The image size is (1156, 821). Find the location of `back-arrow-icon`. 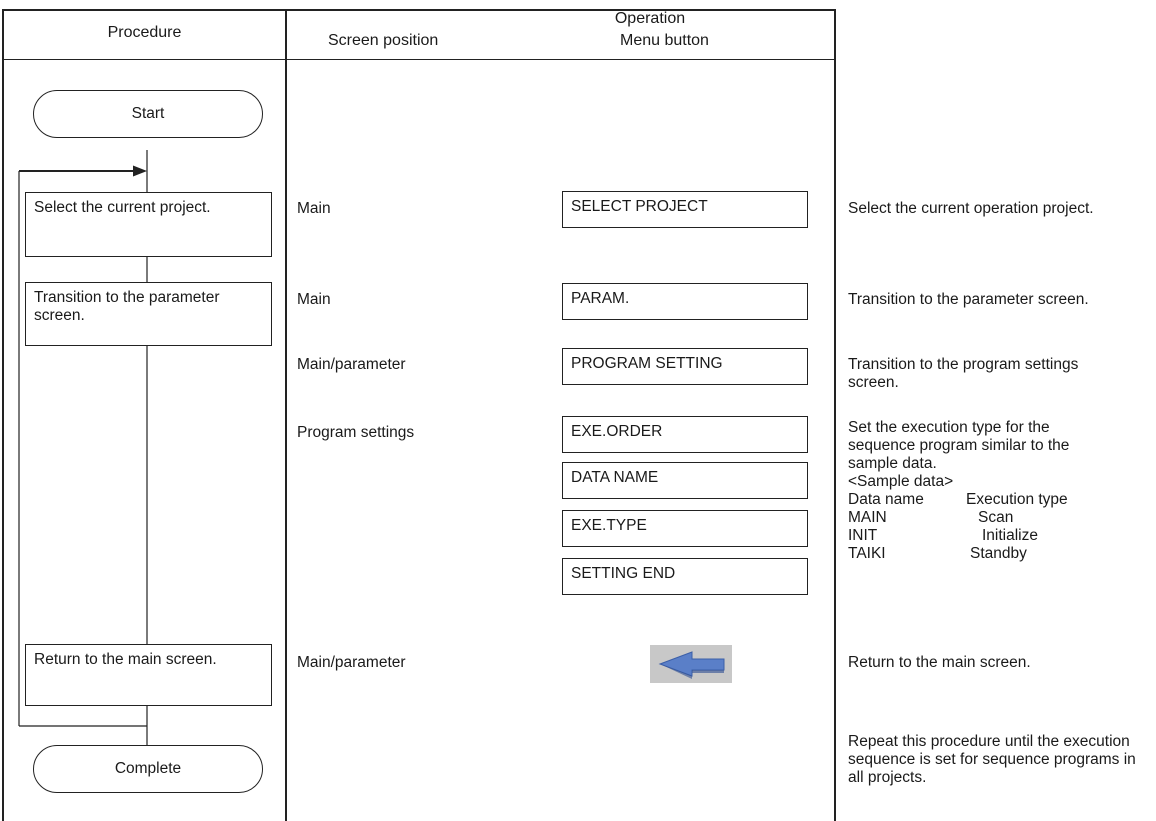

back-arrow-icon is located at coordinates (691, 665).